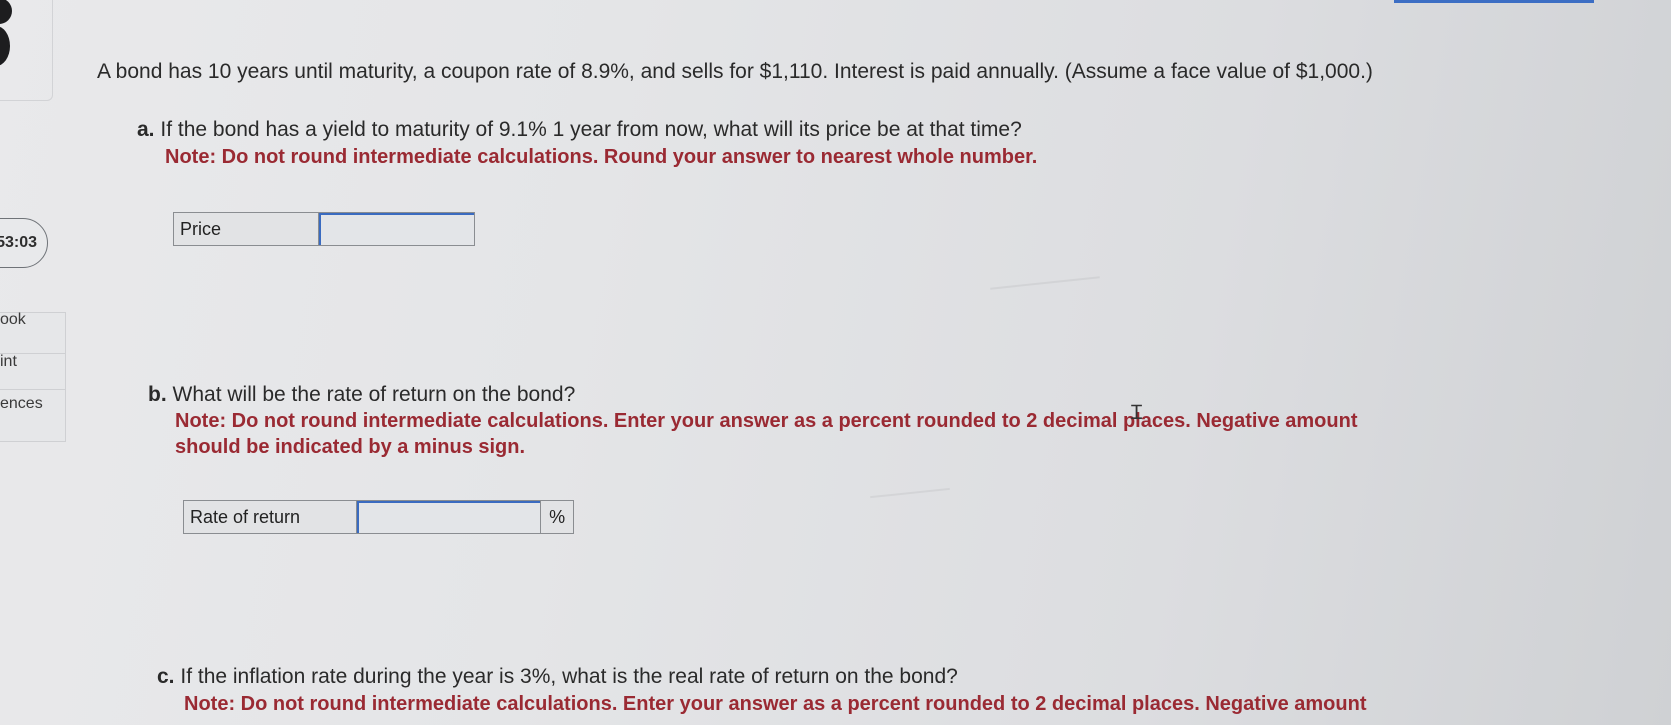 The height and width of the screenshot is (725, 1671). Describe the element at coordinates (8, 362) in the screenshot. I see `sidebar-item-print: int` at that location.